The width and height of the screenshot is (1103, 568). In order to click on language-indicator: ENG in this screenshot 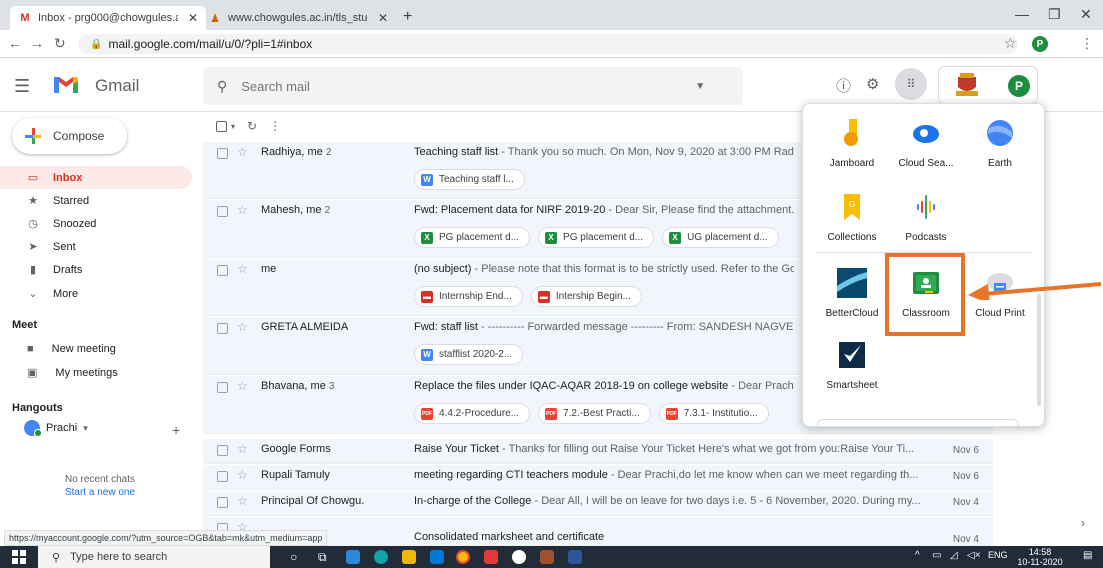, I will do `click(998, 555)`.